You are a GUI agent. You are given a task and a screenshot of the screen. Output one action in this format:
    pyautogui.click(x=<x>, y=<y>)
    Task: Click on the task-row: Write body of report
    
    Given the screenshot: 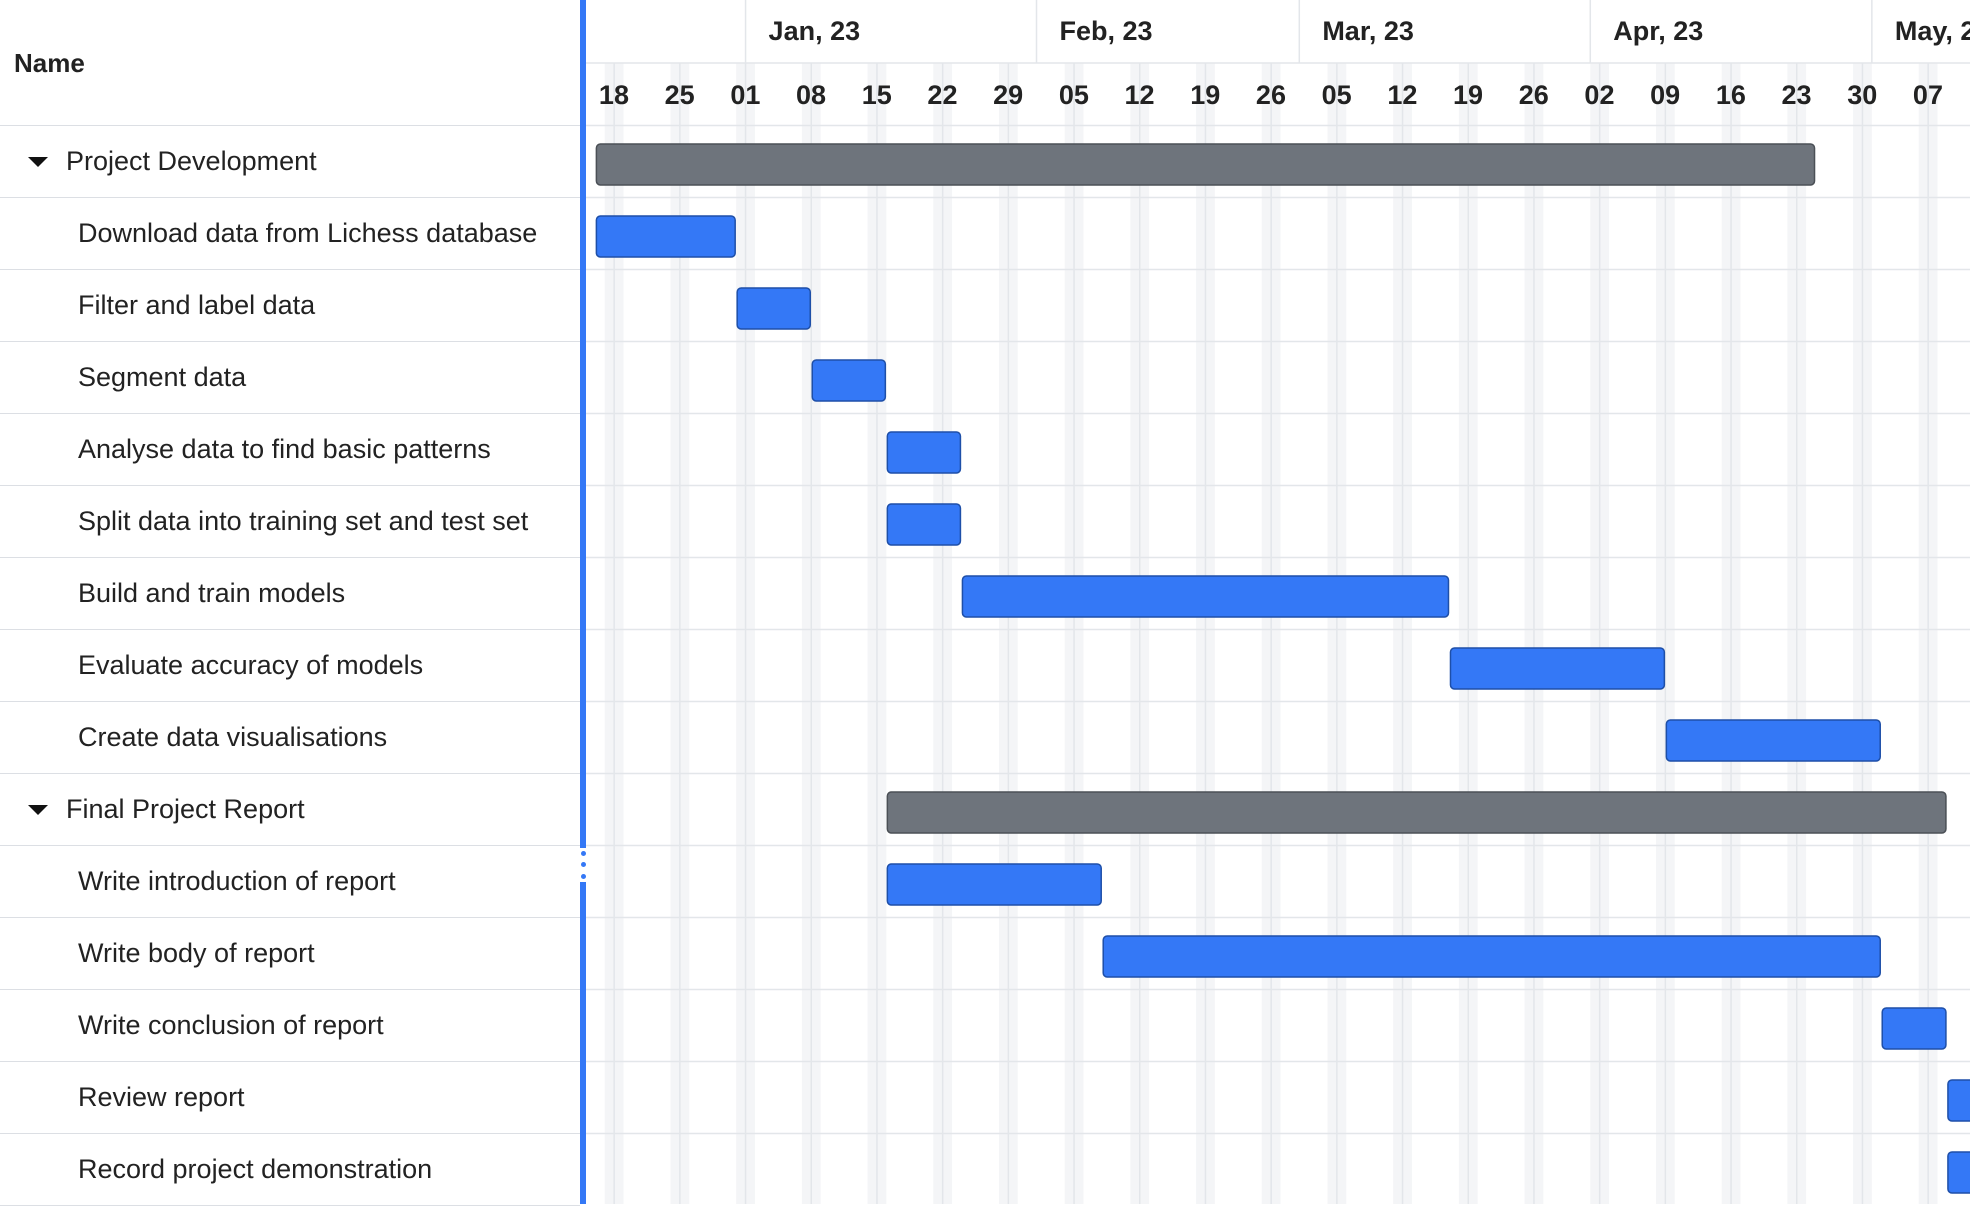 What is the action you would take?
    pyautogui.click(x=290, y=954)
    